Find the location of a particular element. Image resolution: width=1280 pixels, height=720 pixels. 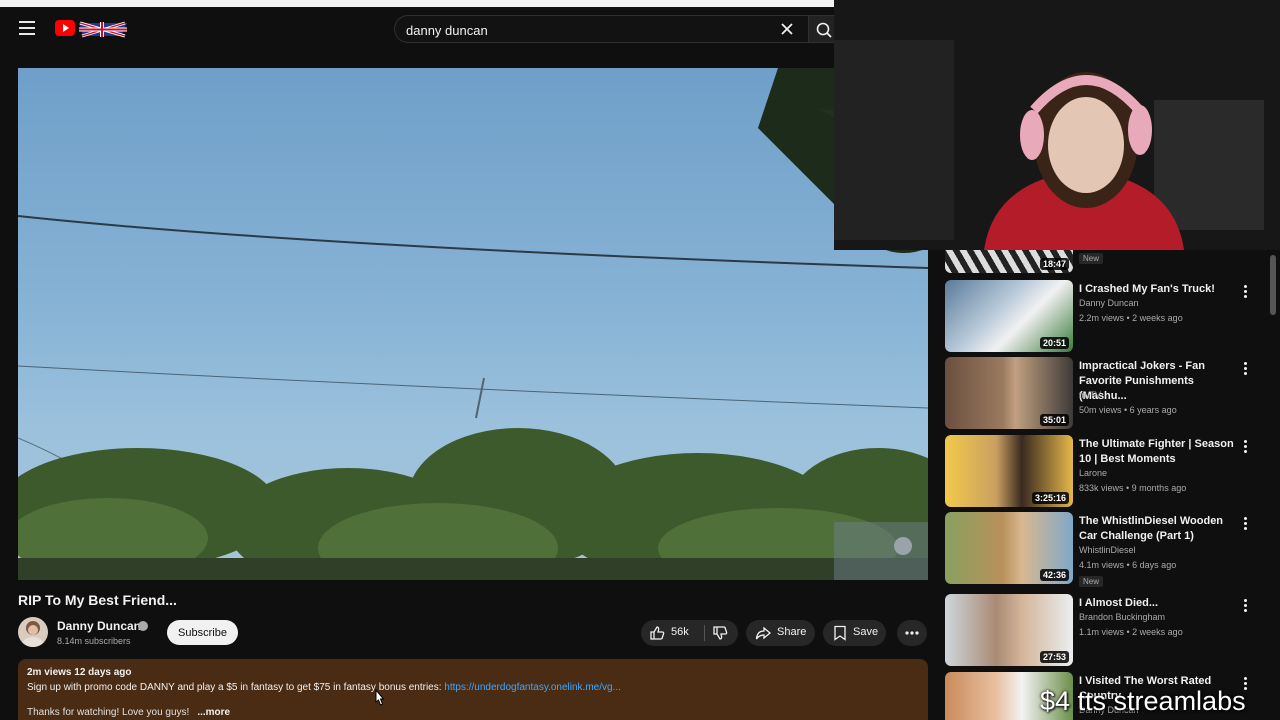

video-duration: 35:01 is located at coordinates (1054, 420).